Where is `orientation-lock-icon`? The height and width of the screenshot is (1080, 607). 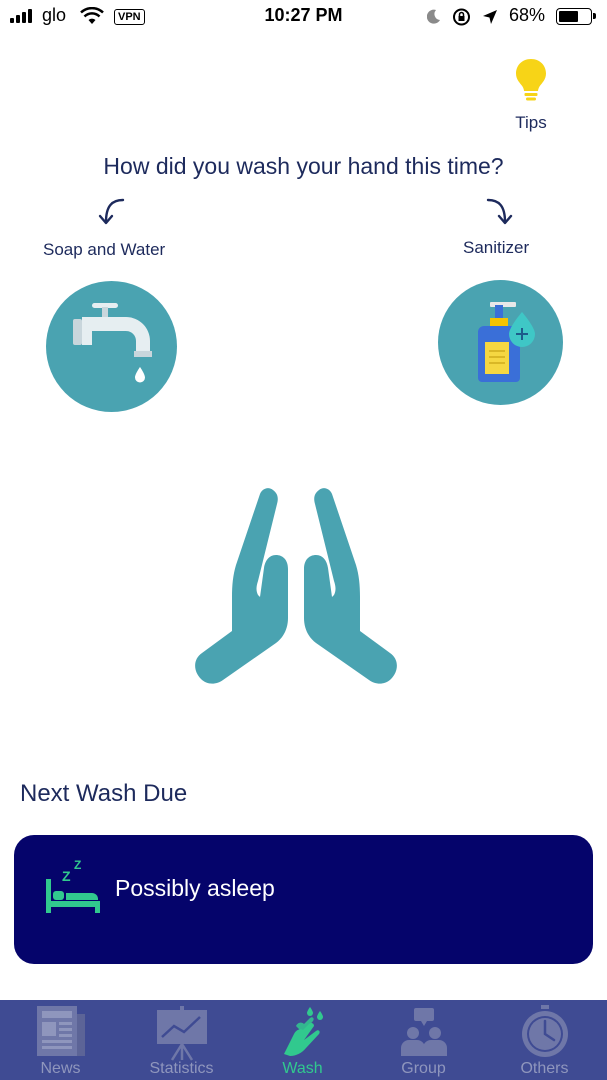
orientation-lock-icon is located at coordinates (461, 17).